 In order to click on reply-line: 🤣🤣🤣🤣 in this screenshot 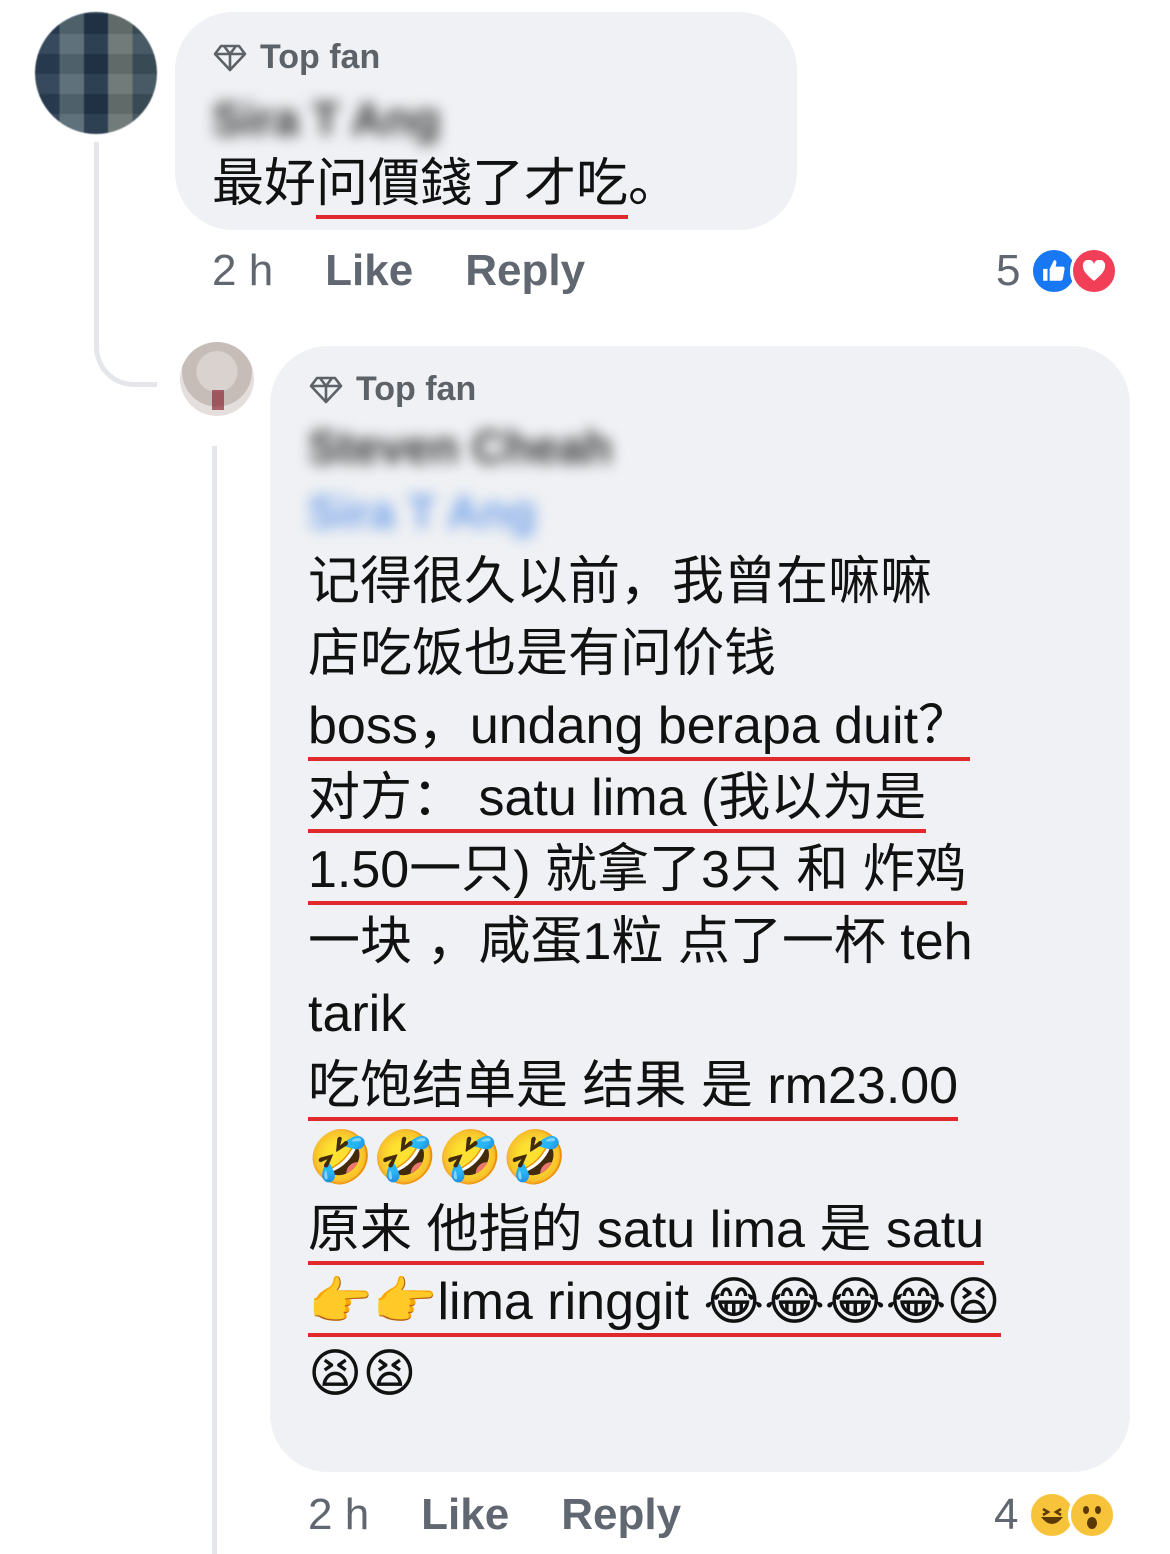, I will do `click(437, 1158)`.